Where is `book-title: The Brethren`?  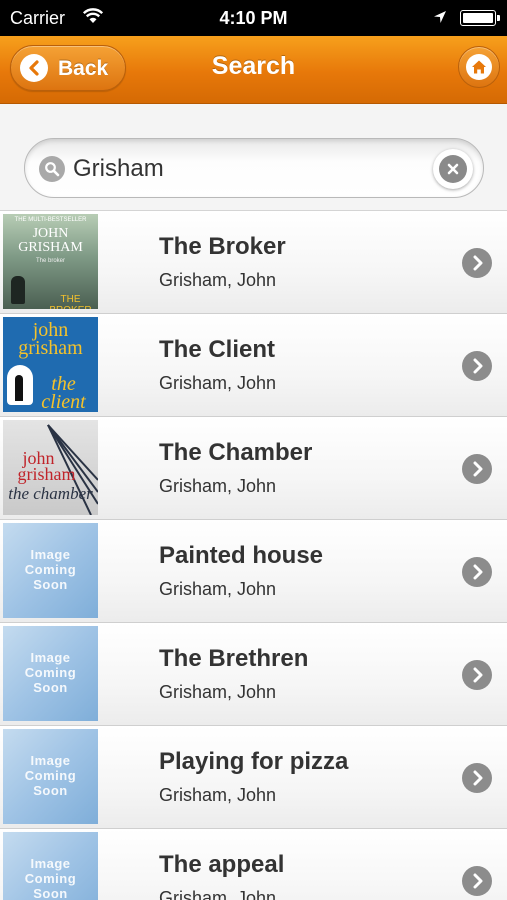 book-title: The Brethren is located at coordinates (234, 658).